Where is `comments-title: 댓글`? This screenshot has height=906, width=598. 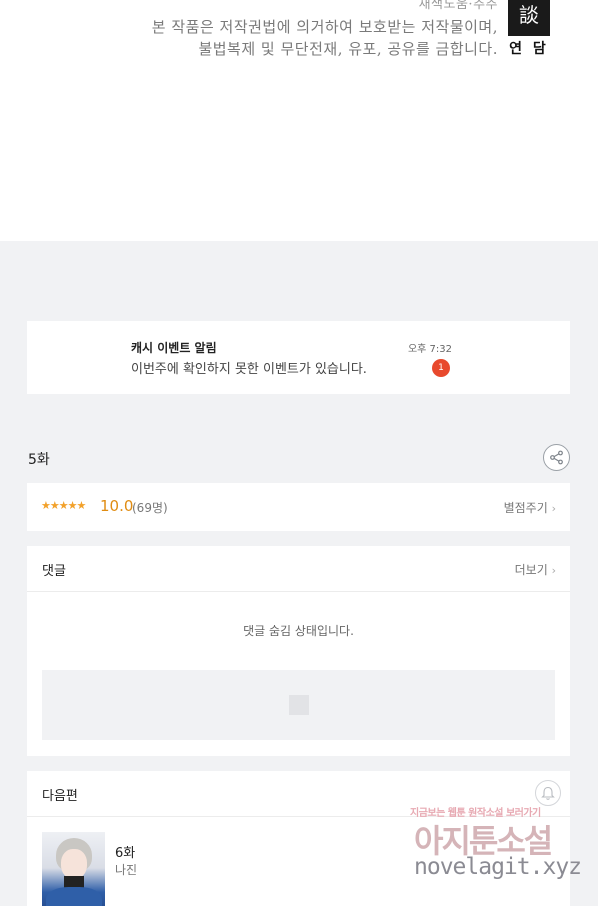 comments-title: 댓글 is located at coordinates (54, 571).